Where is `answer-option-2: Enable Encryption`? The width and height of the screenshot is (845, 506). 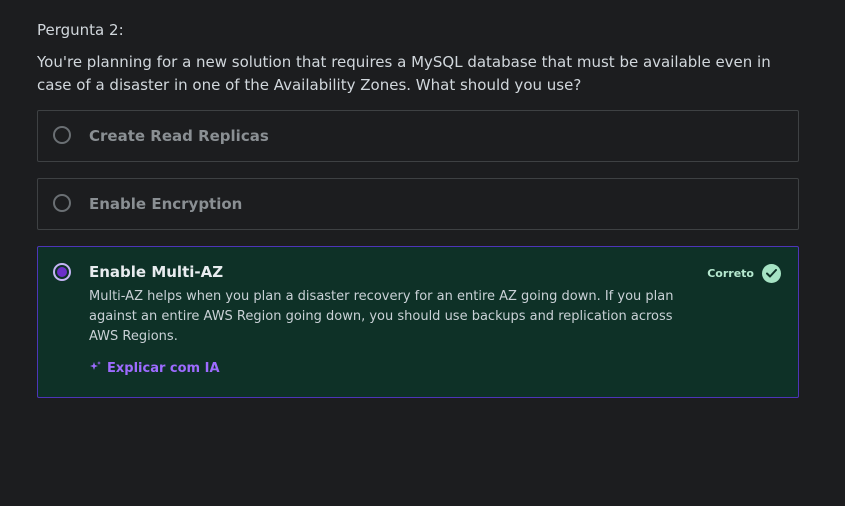
answer-option-2: Enable Encryption is located at coordinates (418, 204).